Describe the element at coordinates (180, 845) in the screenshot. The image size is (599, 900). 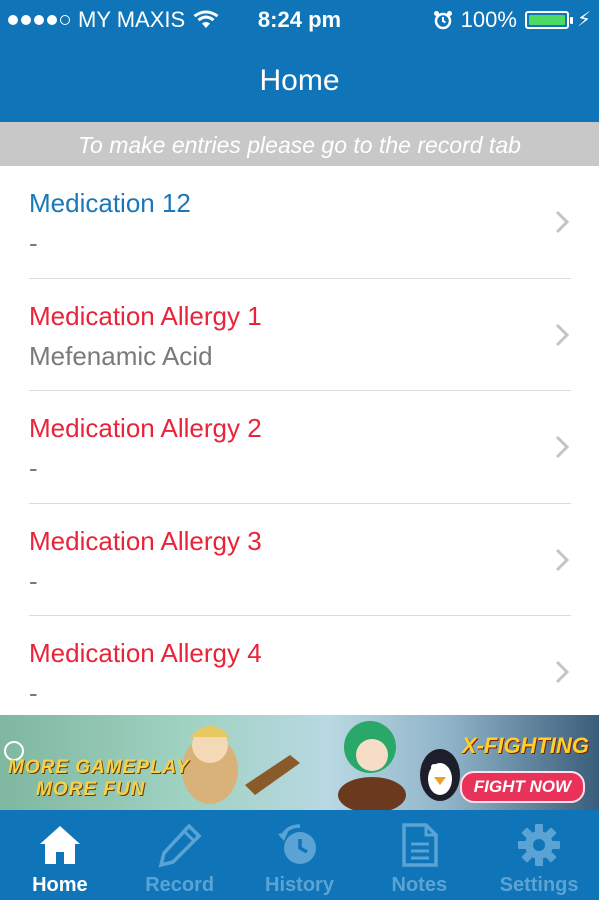
I see `pencil-icon` at that location.